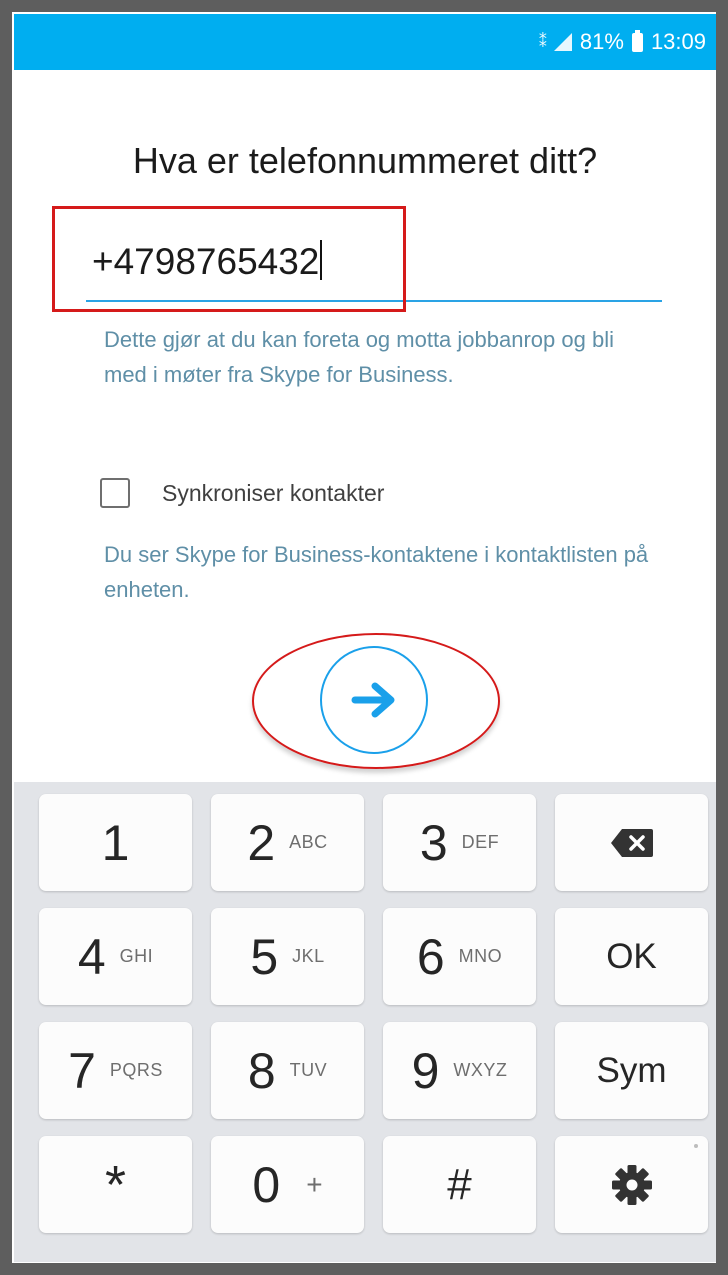  Describe the element at coordinates (365, 42) in the screenshot. I see `status-bar: ⁑ 81% 13:09` at that location.